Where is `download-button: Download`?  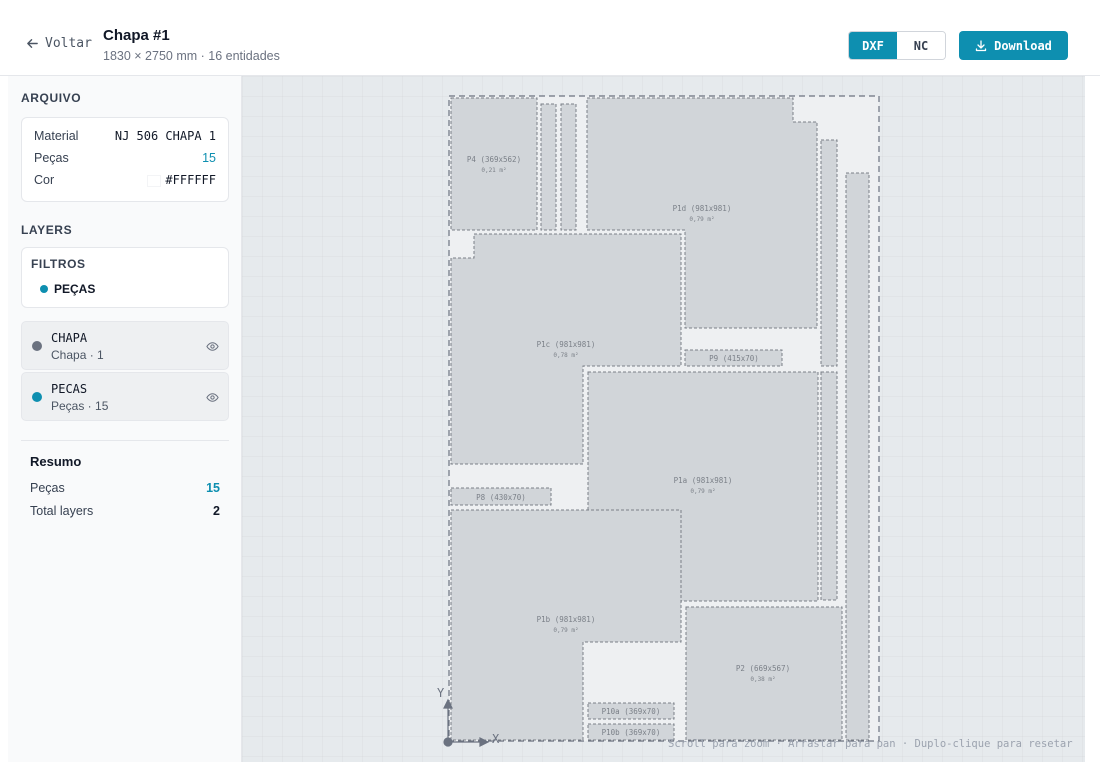 download-button: Download is located at coordinates (1013, 45).